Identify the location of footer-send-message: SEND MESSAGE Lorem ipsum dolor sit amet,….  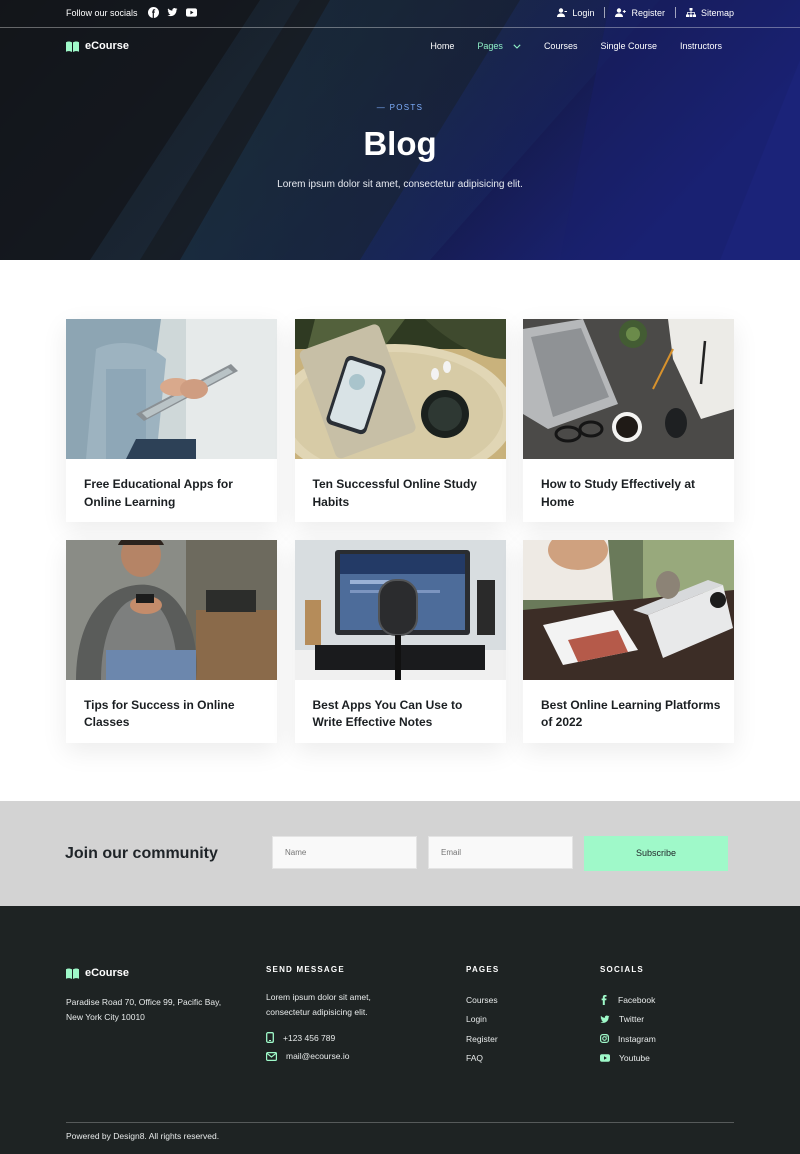
(336, 1013).